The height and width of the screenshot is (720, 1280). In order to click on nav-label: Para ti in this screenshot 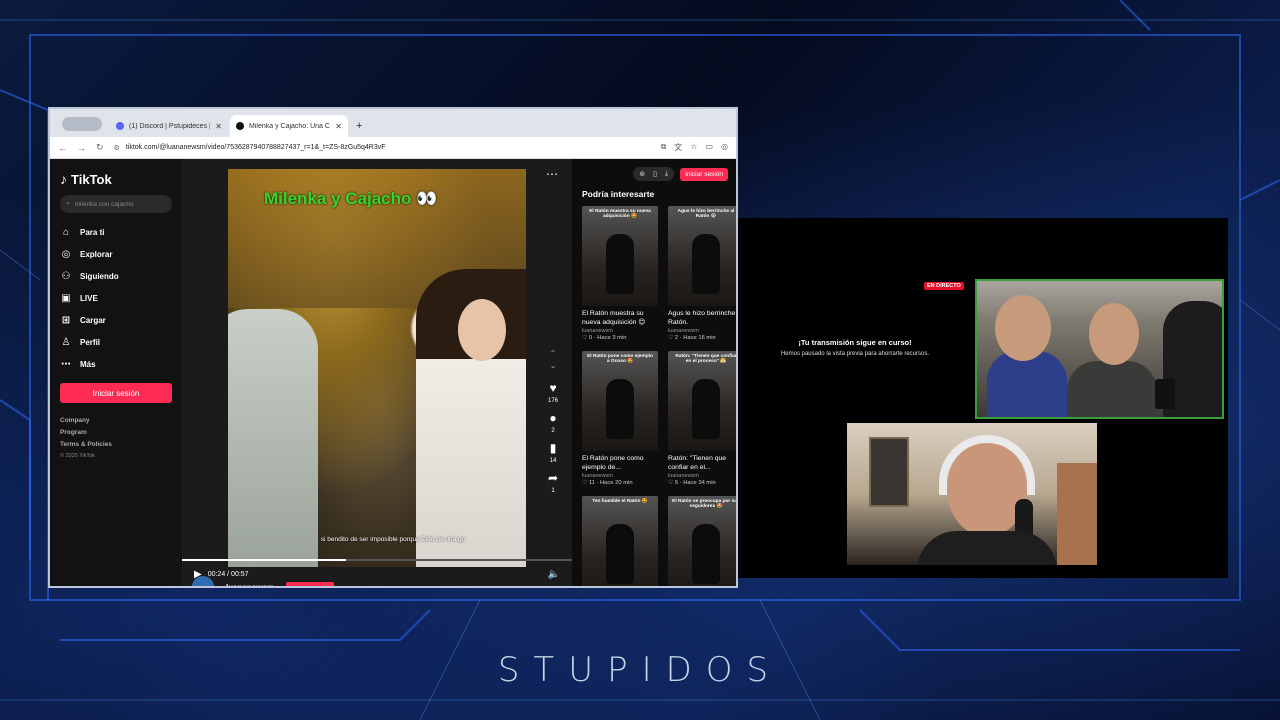, I will do `click(92, 232)`.